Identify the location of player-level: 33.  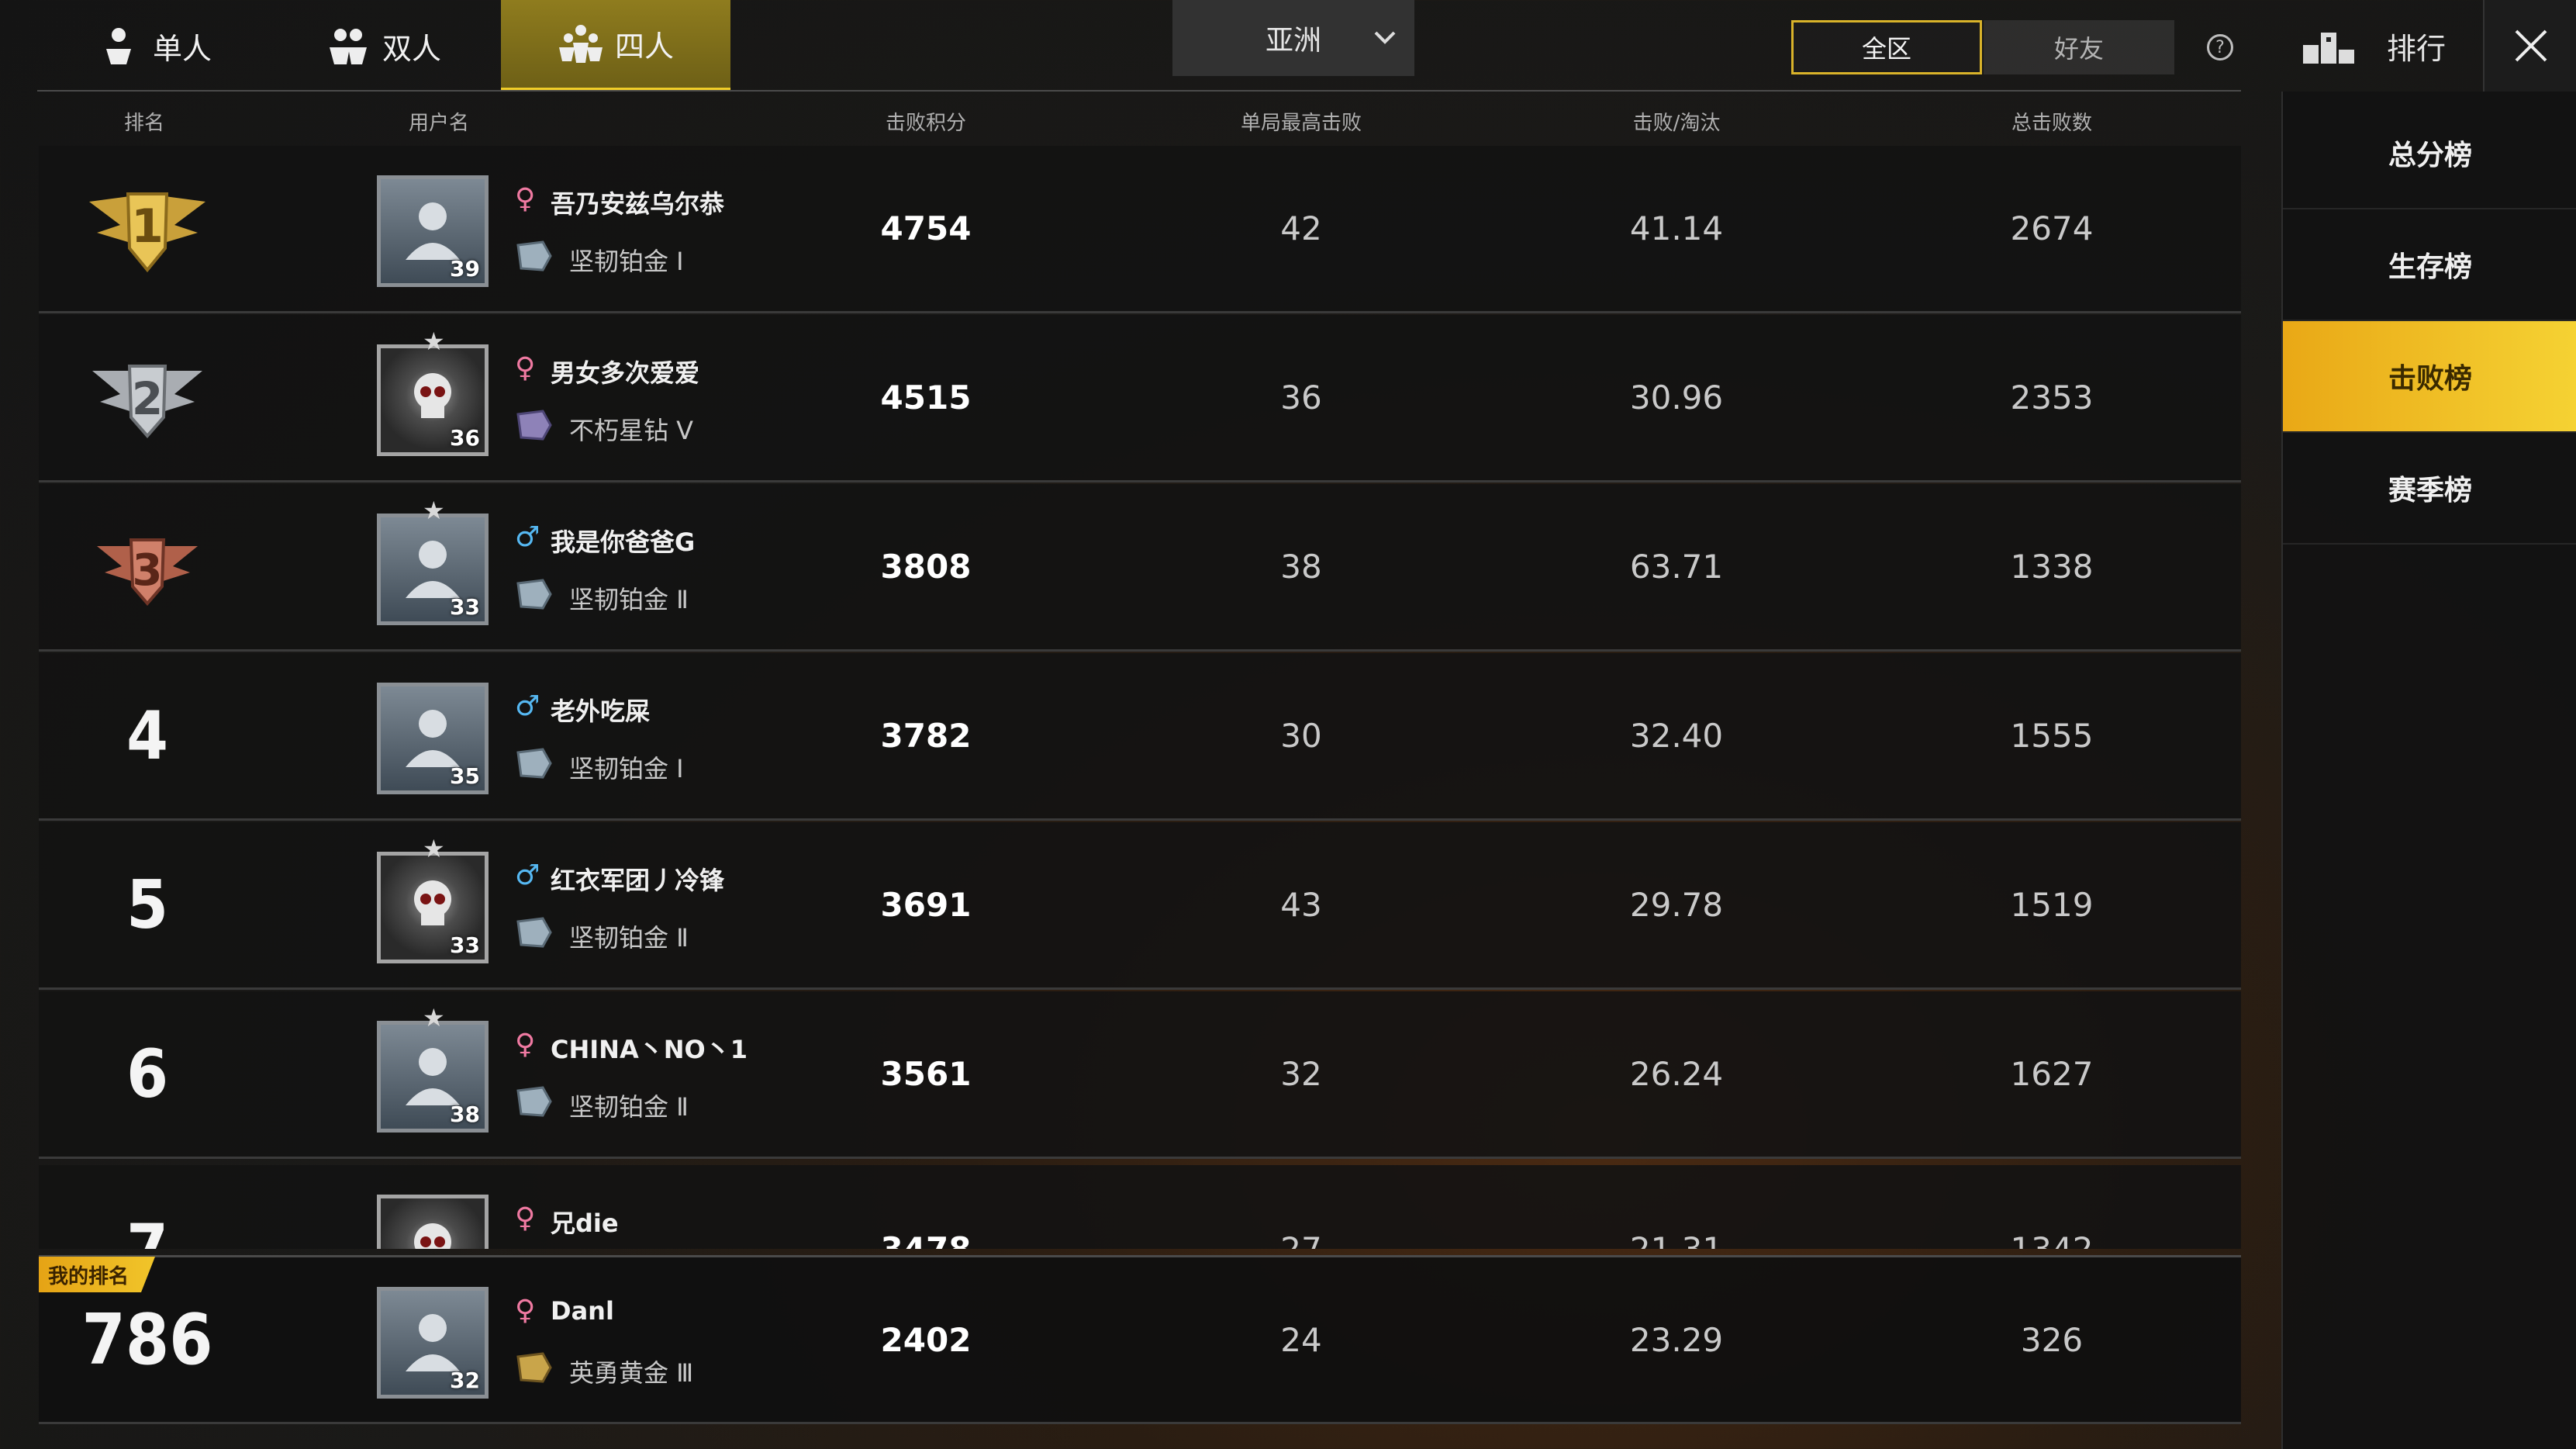
(465, 945).